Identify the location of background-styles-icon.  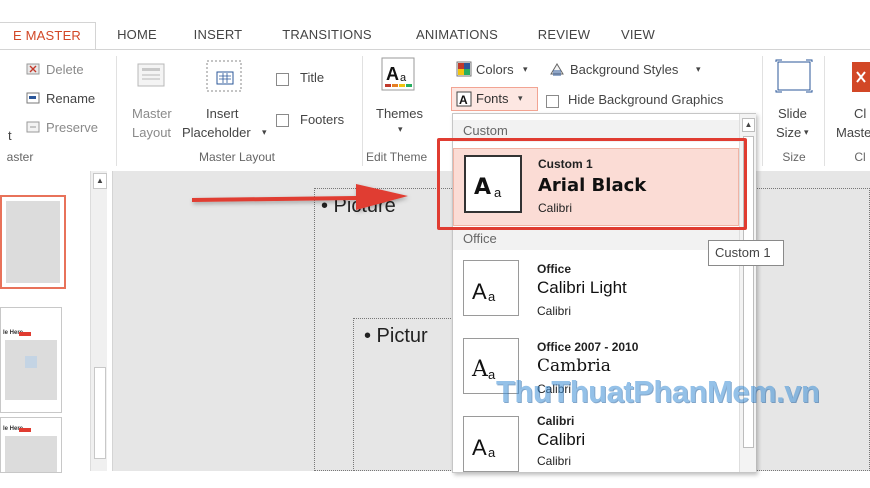
(557, 70).